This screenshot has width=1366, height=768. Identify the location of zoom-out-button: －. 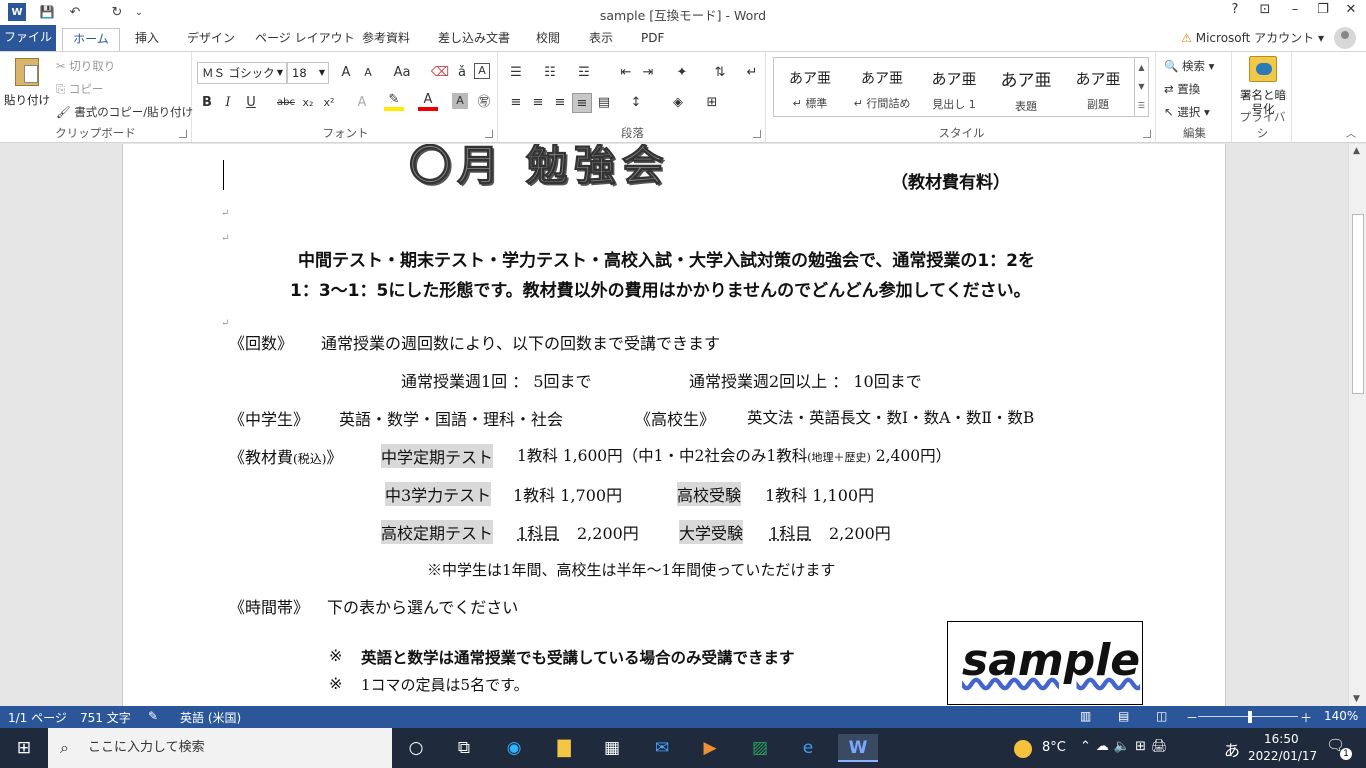
(1192, 717).